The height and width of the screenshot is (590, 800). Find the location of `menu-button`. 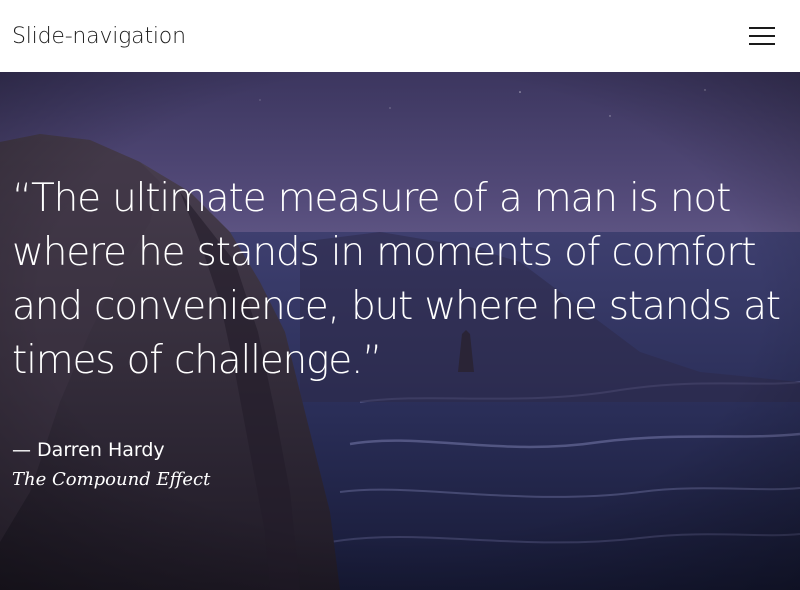

menu-button is located at coordinates (762, 36).